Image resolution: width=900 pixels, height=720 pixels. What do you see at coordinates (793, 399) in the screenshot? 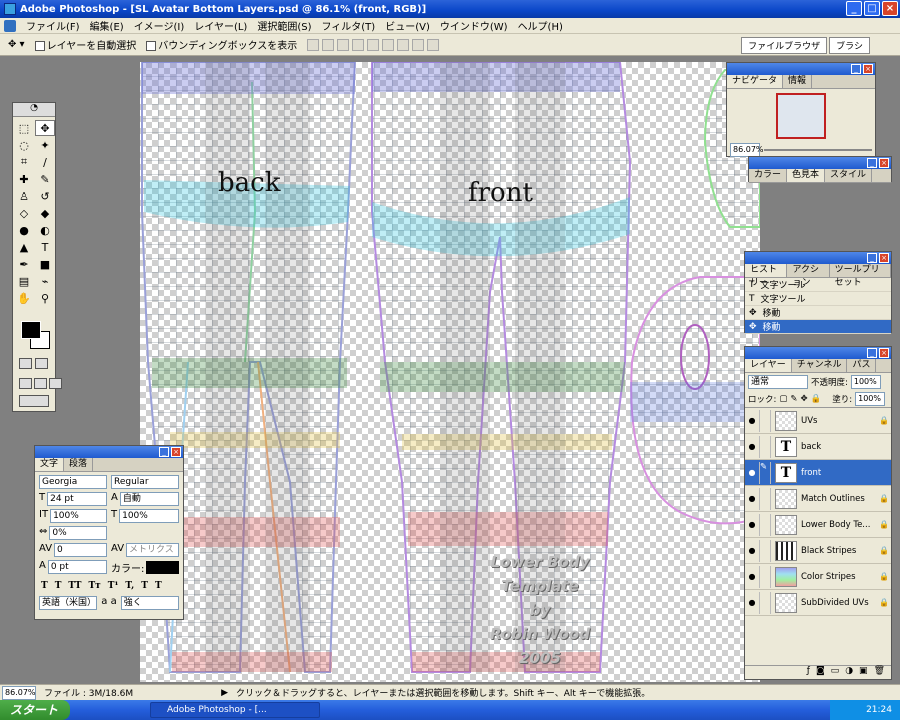
I see `lock-image-icon: ✎` at bounding box center [793, 399].